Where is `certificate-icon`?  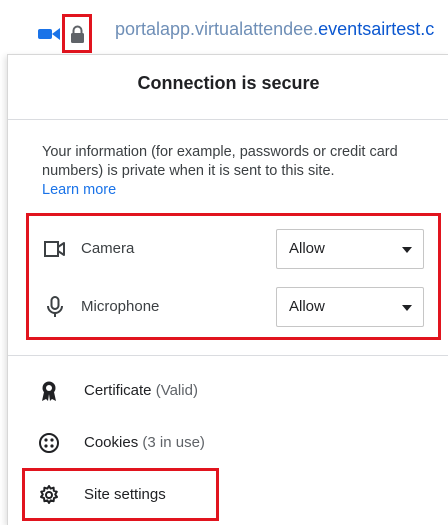 certificate-icon is located at coordinates (49, 391).